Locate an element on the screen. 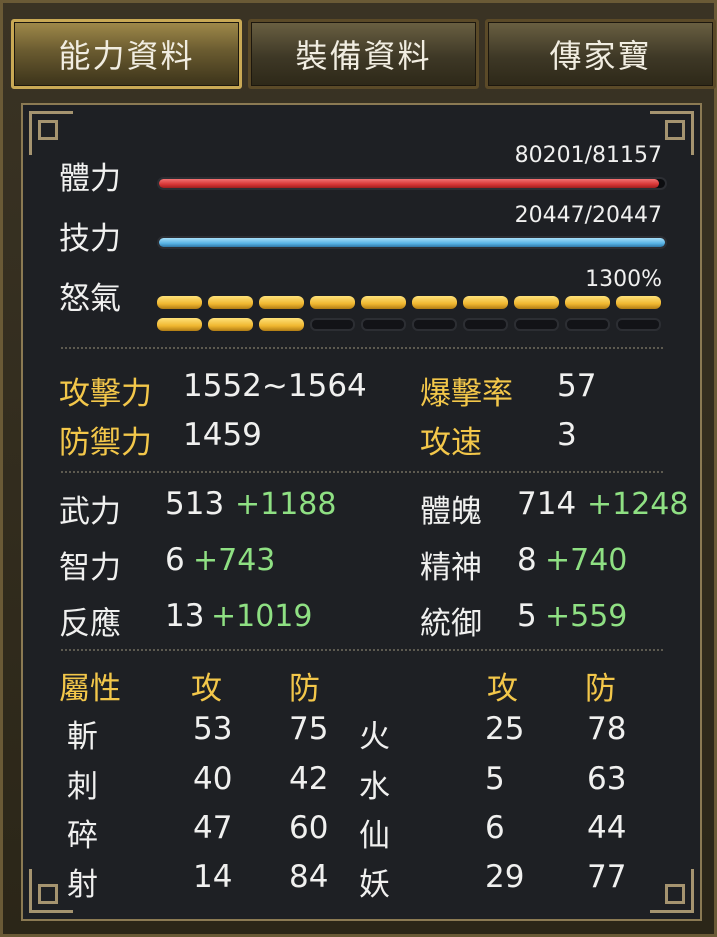 This screenshot has height=937, width=717. sp-bar-fill is located at coordinates (412, 242).